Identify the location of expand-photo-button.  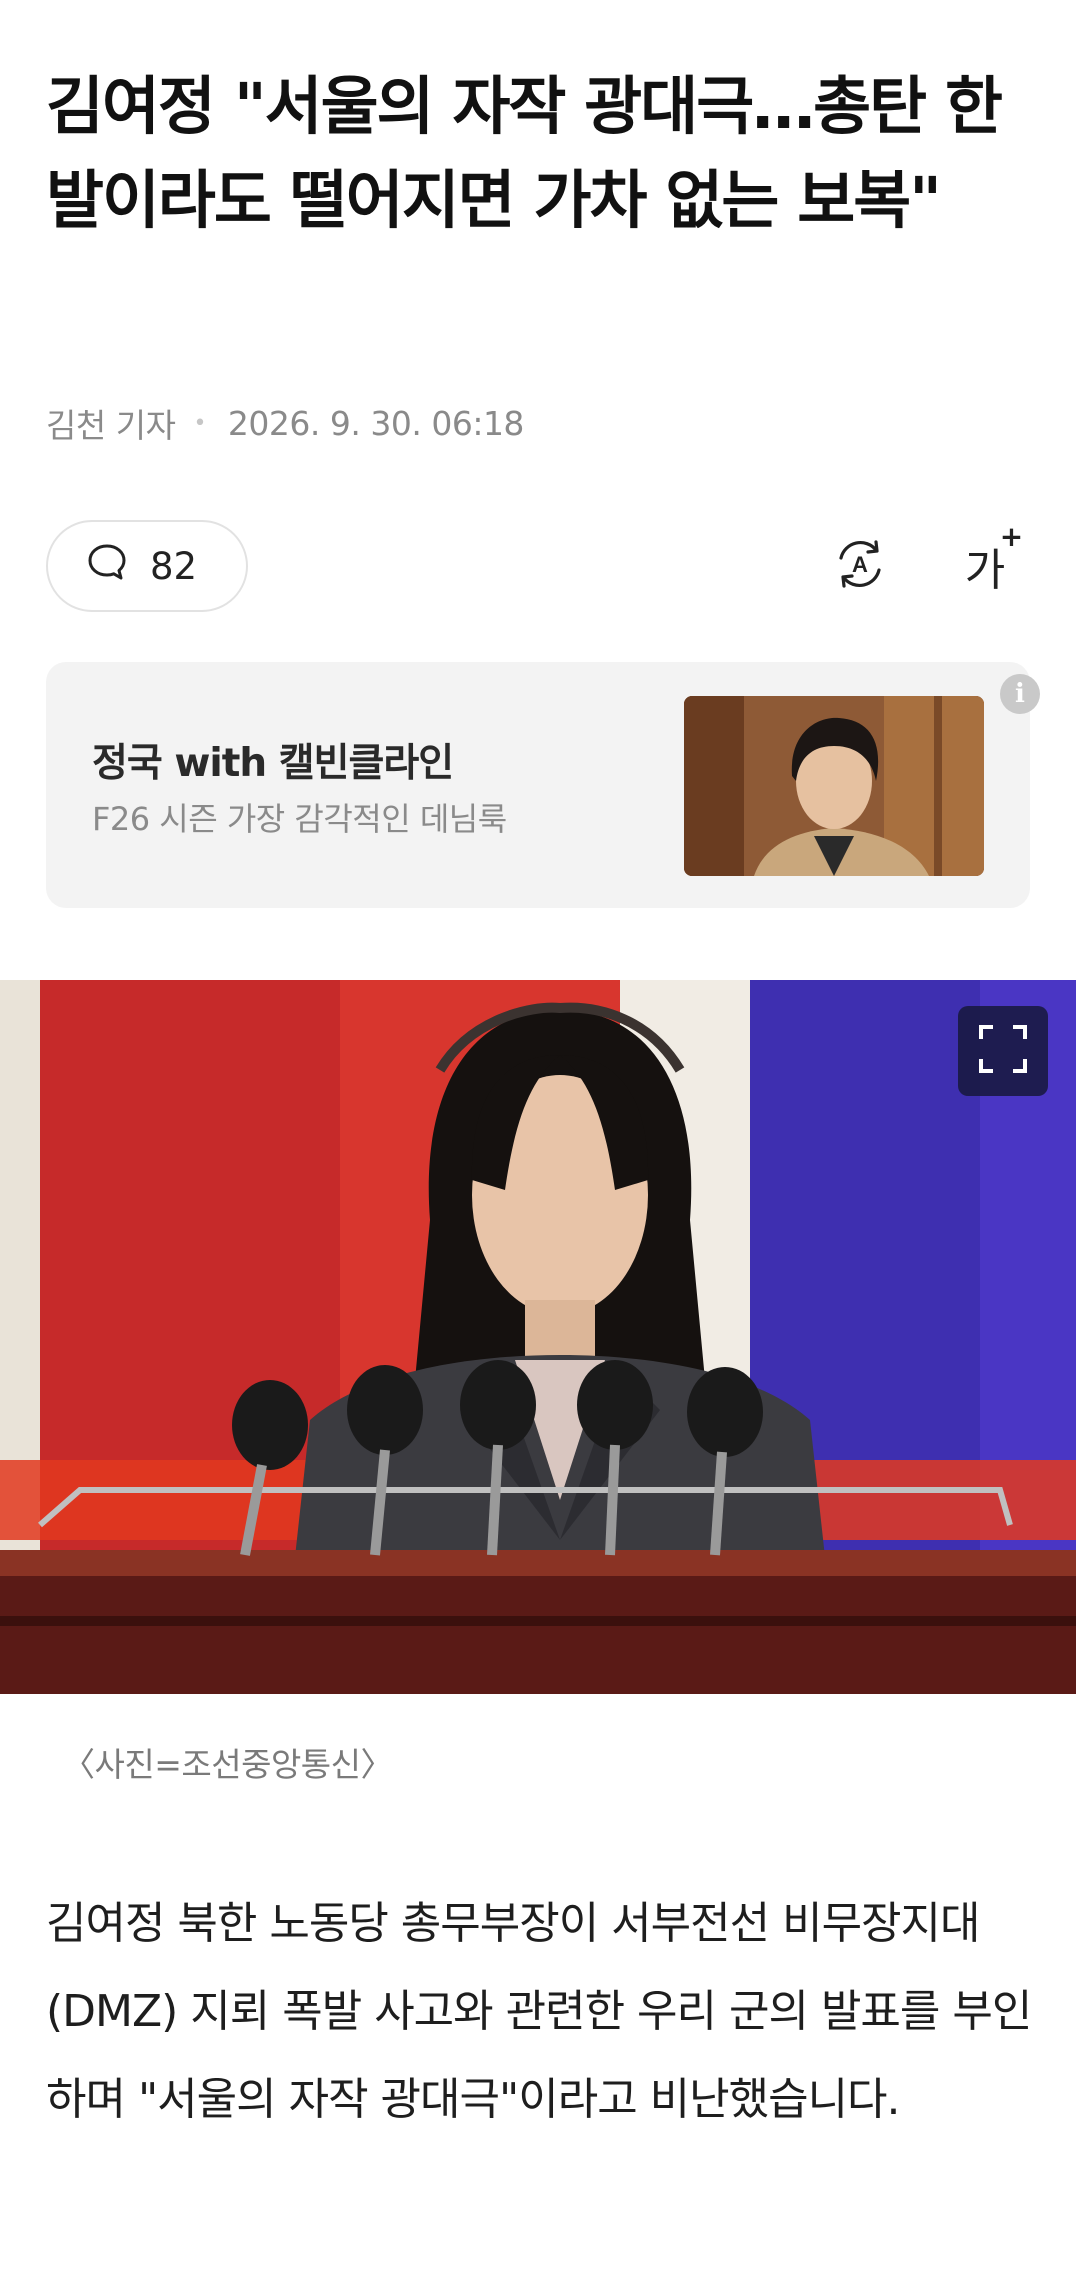
(1003, 1051).